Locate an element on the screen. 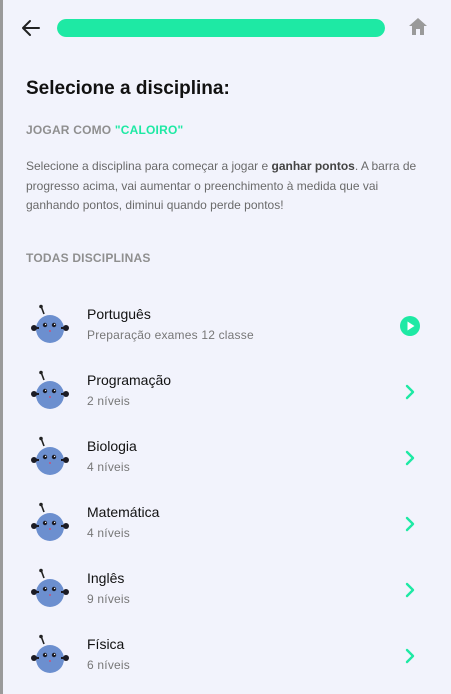  subject-row: Português Preparação exames 12 classe is located at coordinates (225, 325).